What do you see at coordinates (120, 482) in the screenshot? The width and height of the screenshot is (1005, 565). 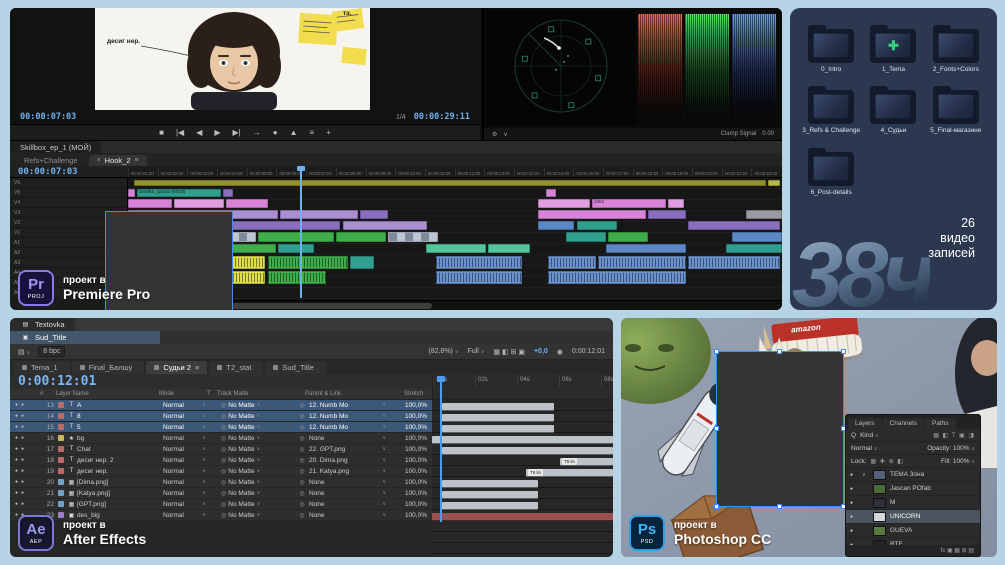 I see `layer-name: [Dima.png]` at bounding box center [120, 482].